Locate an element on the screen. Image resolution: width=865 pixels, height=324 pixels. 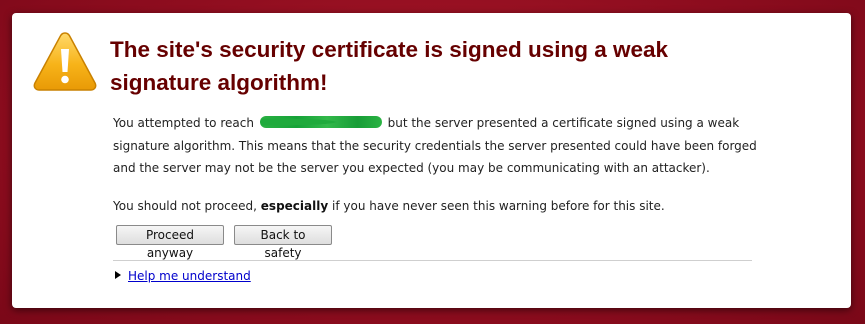
advice-emphasis: especially is located at coordinates (294, 206).